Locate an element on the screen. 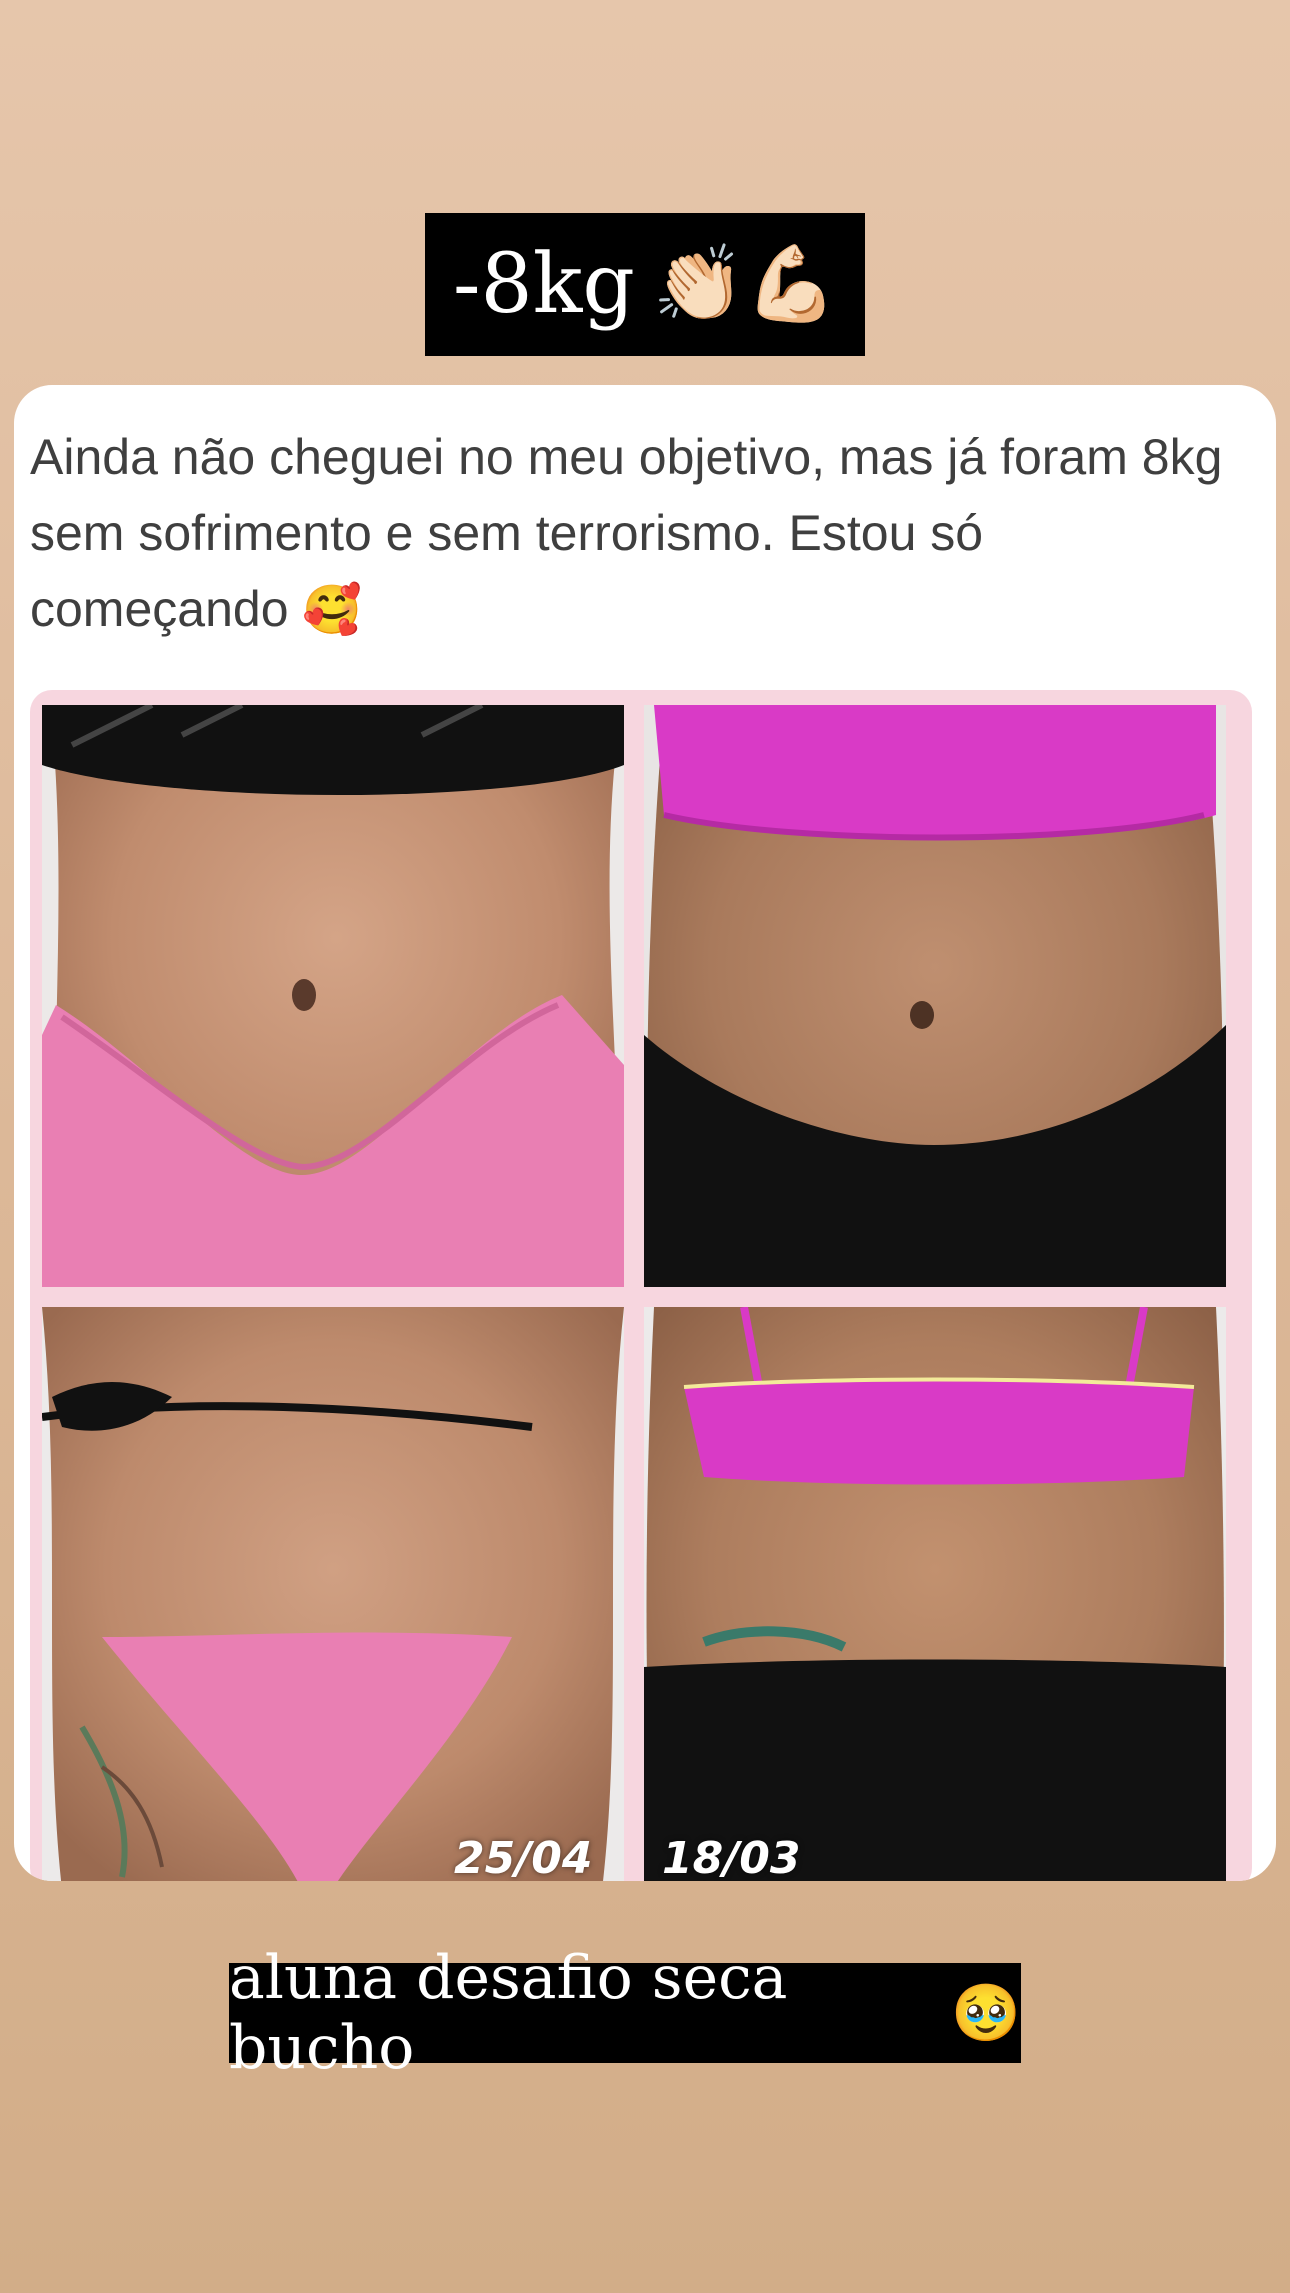 This screenshot has width=1290, height=2293. top-sticker-text: -8kg is located at coordinates (543, 284).